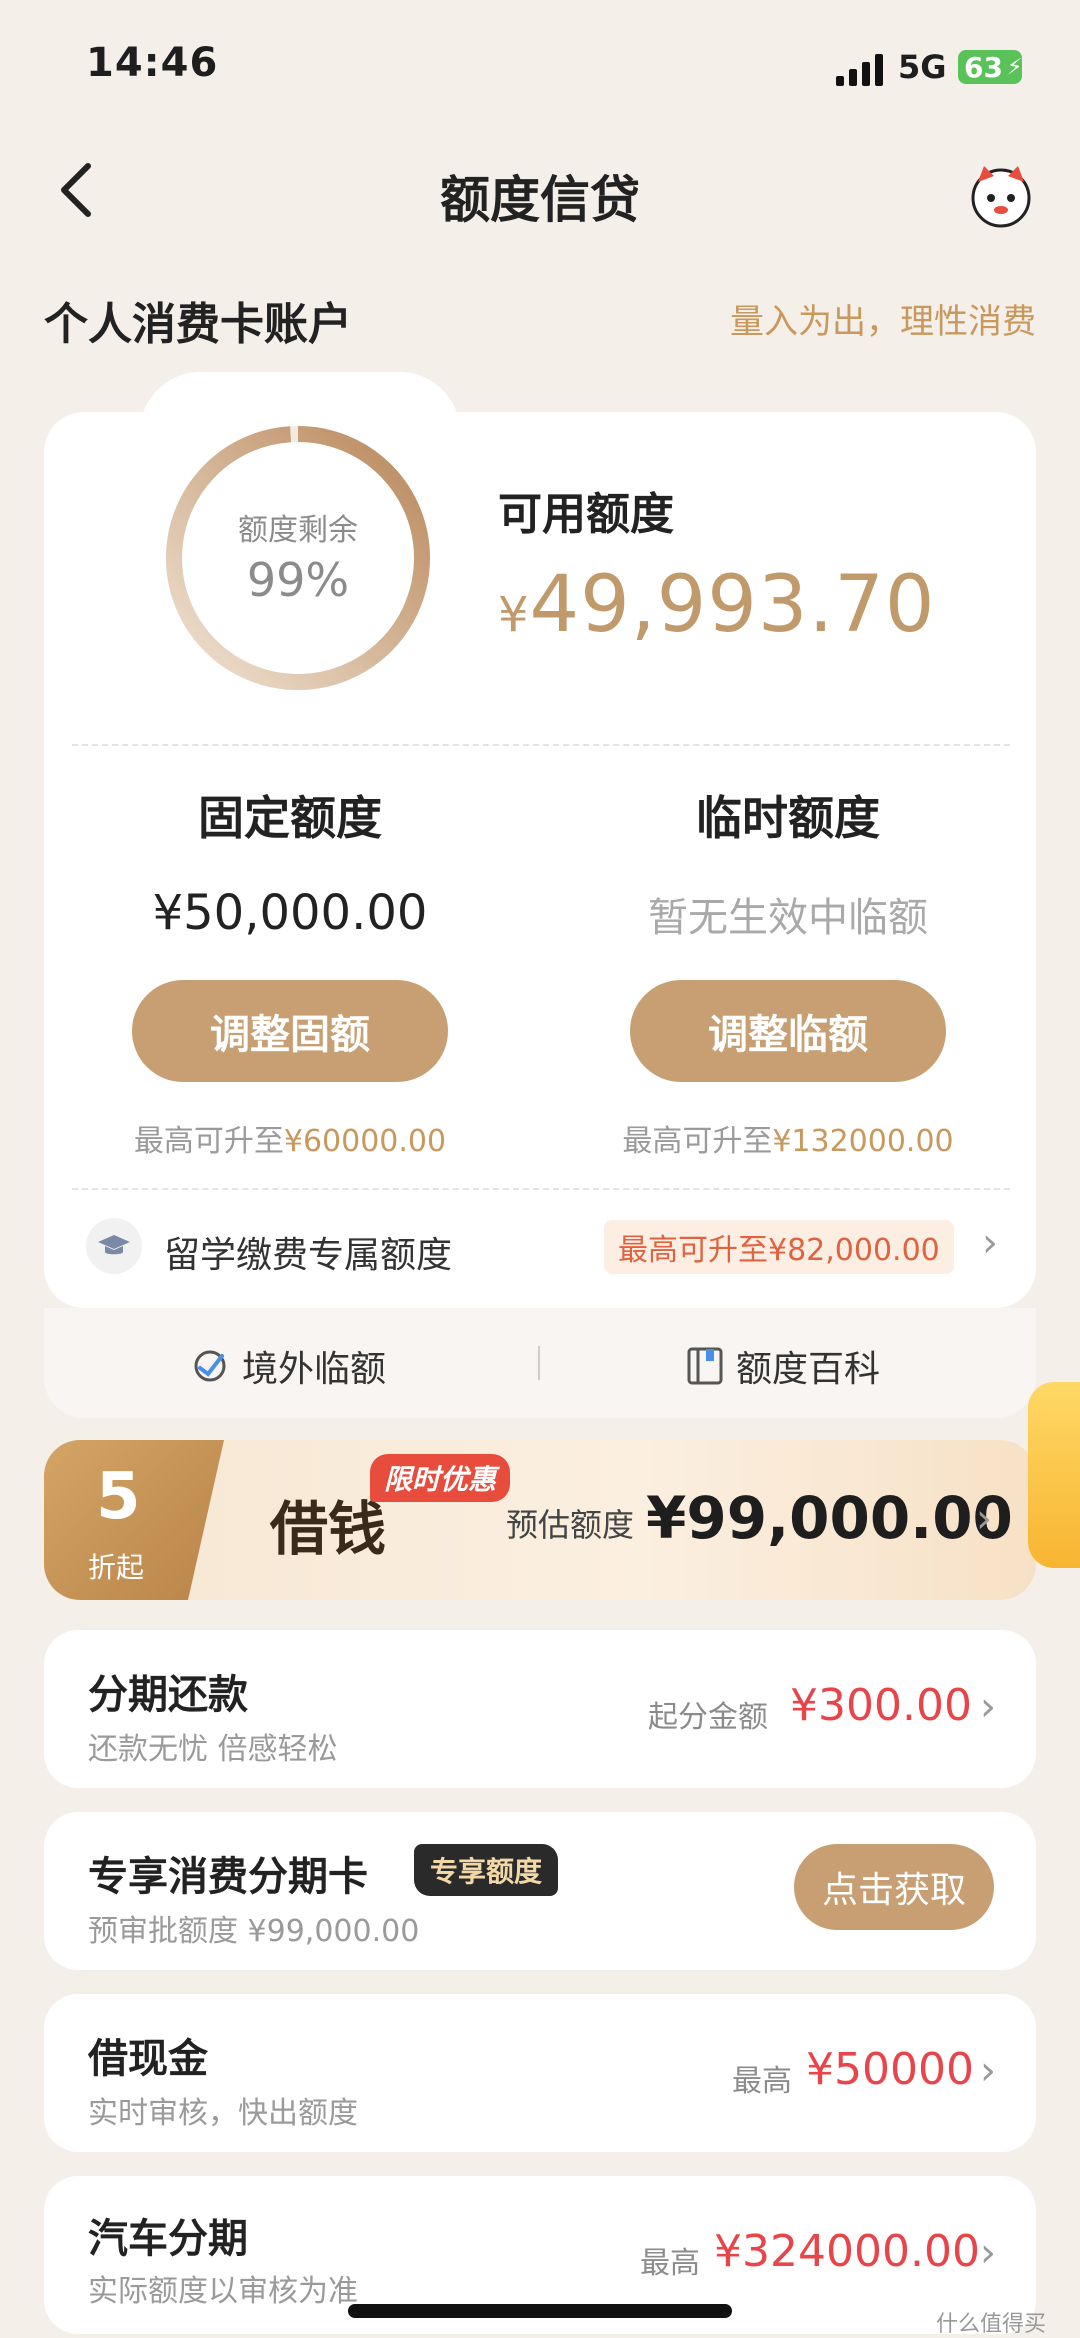  Describe the element at coordinates (788, 918) in the screenshot. I see `temp-limit-status: 暂无生效中临额` at that location.